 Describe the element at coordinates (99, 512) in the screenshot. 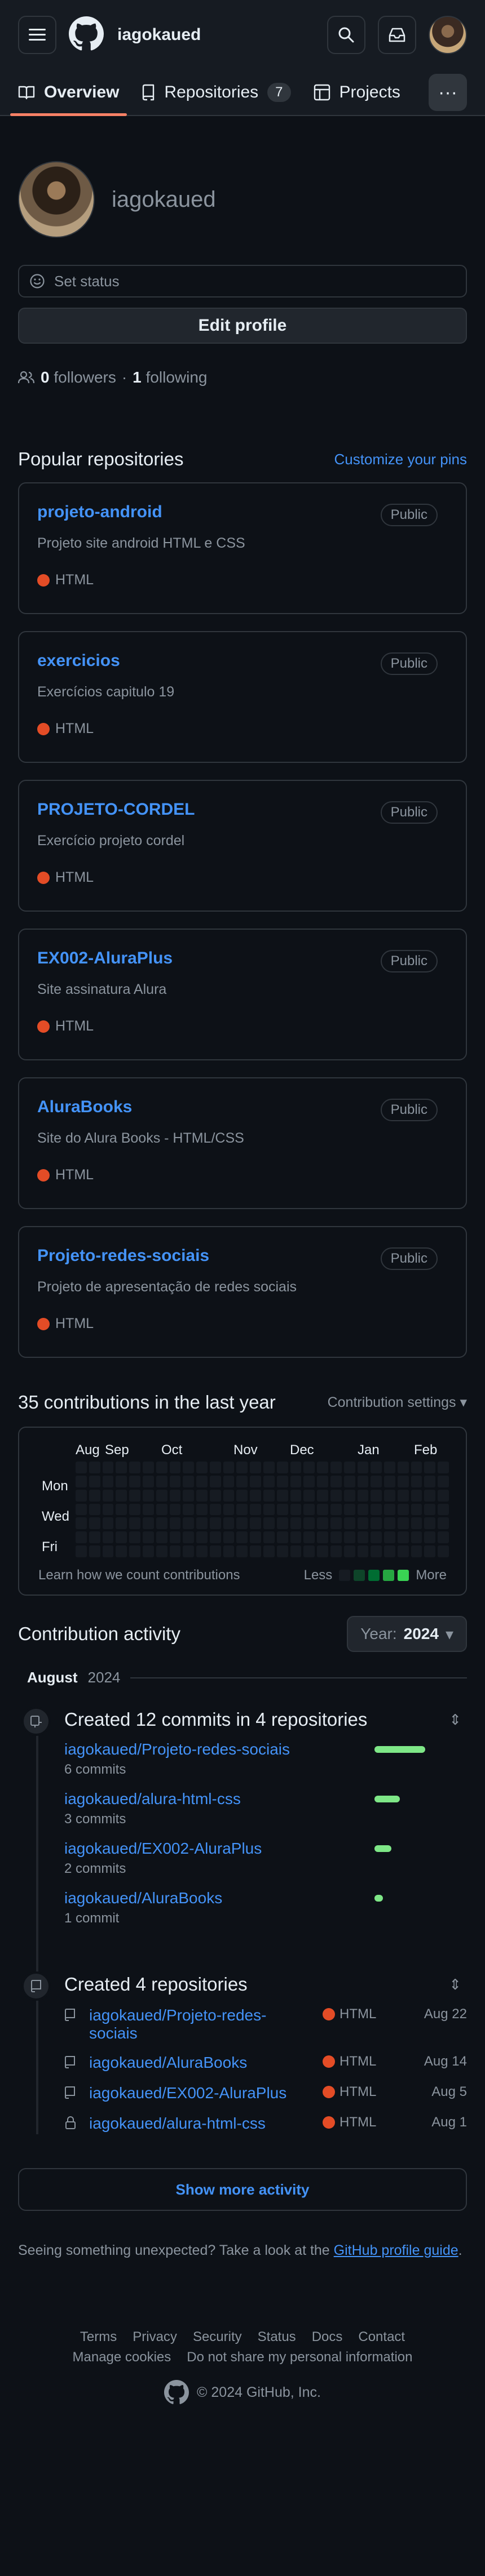

I see `pinned-repo-name-link: projeto-android` at that location.